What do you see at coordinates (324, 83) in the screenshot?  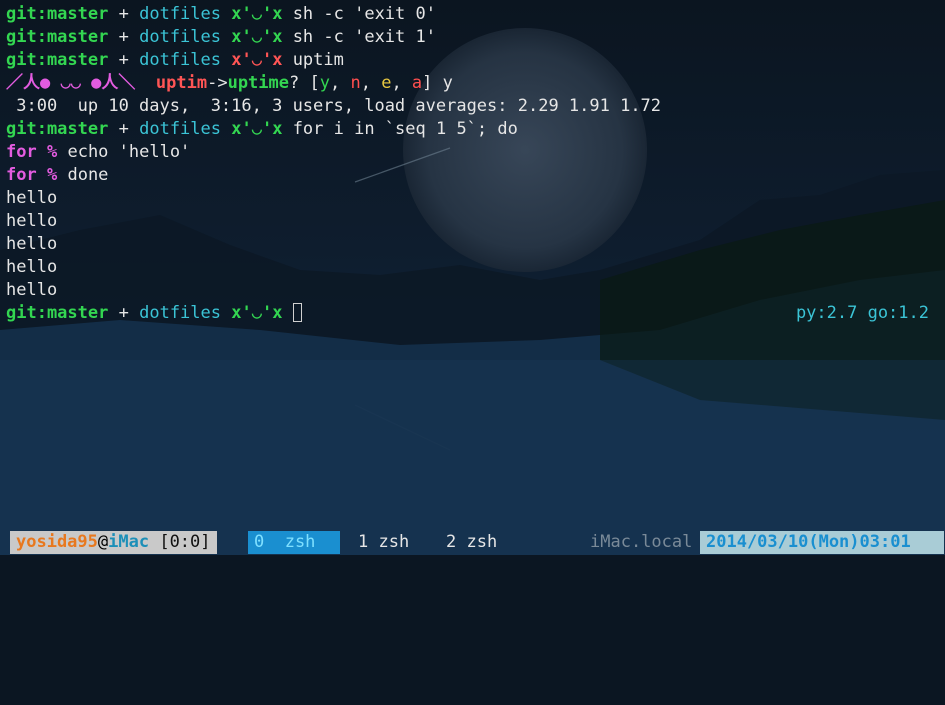 I see `option-yes: y` at bounding box center [324, 83].